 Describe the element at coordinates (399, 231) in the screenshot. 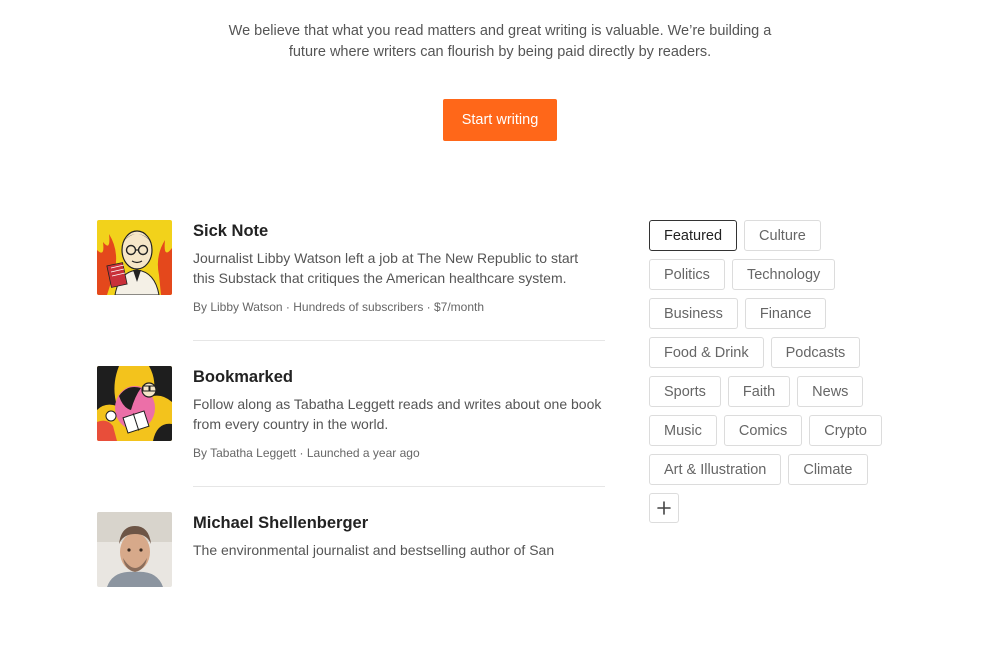

I see `publication-title: Sick Note` at that location.